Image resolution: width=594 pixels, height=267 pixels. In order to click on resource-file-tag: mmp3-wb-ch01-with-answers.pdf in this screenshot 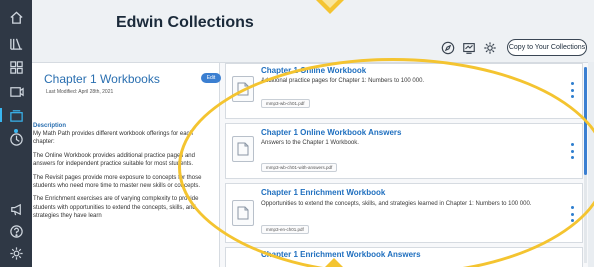, I will do `click(299, 167)`.